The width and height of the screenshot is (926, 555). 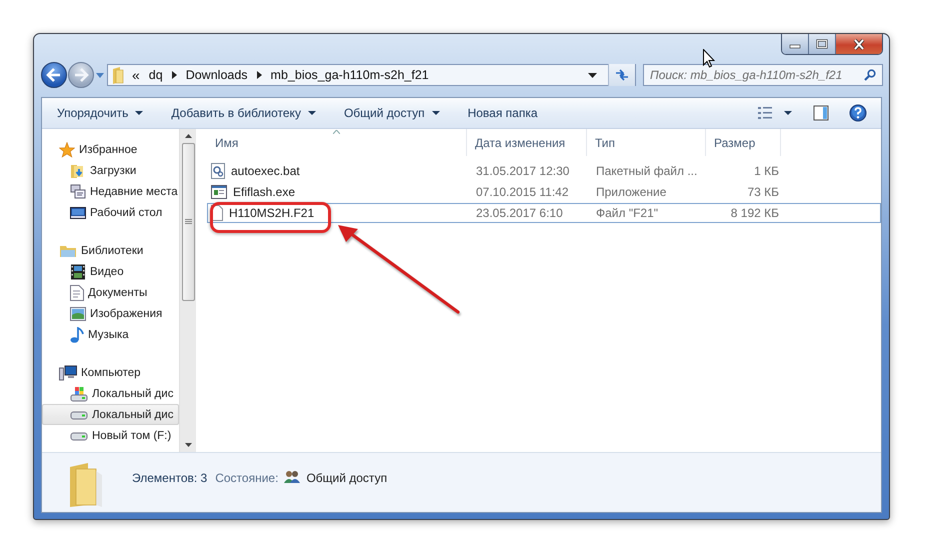 I want to click on state-label: Состояние:, so click(x=246, y=478).